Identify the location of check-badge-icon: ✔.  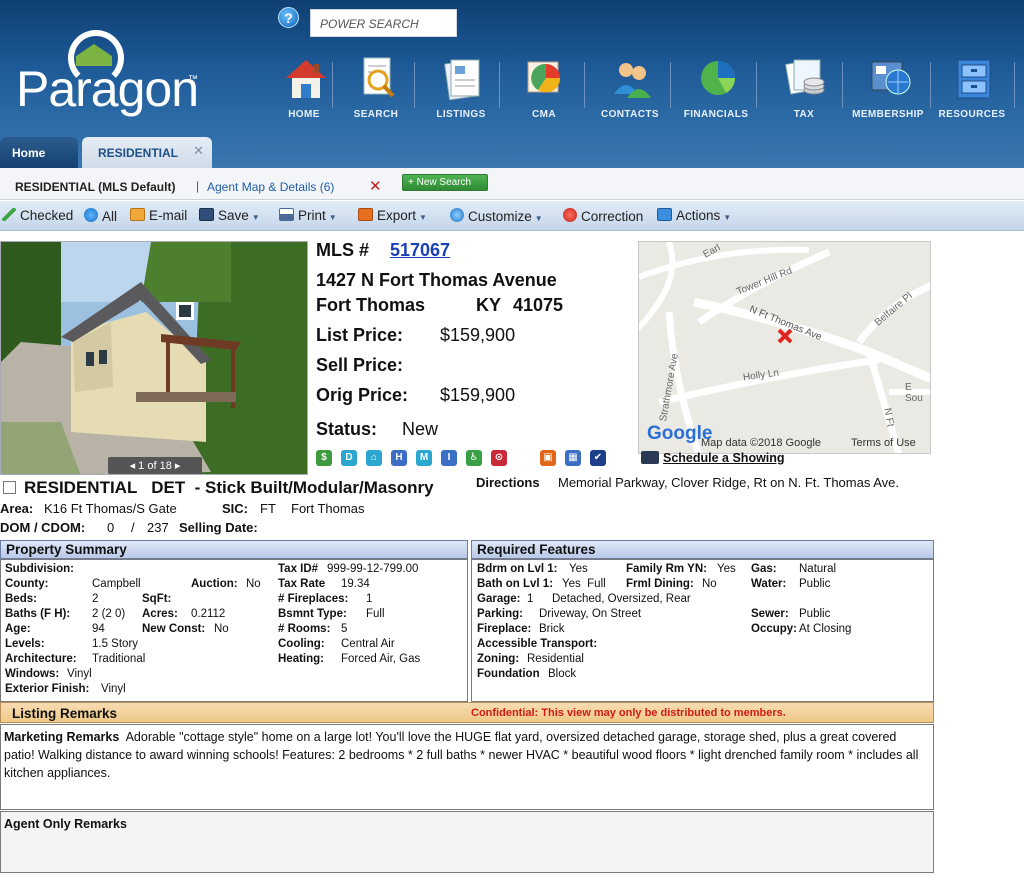
(598, 458).